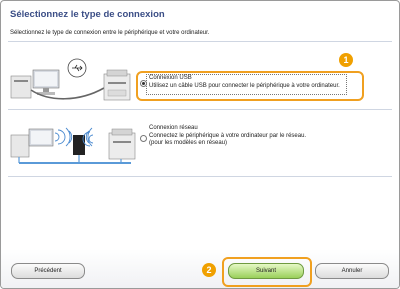 The image size is (400, 289). Describe the element at coordinates (188, 143) in the screenshot. I see `network-option-note: (pour les modèles en réseau)` at that location.